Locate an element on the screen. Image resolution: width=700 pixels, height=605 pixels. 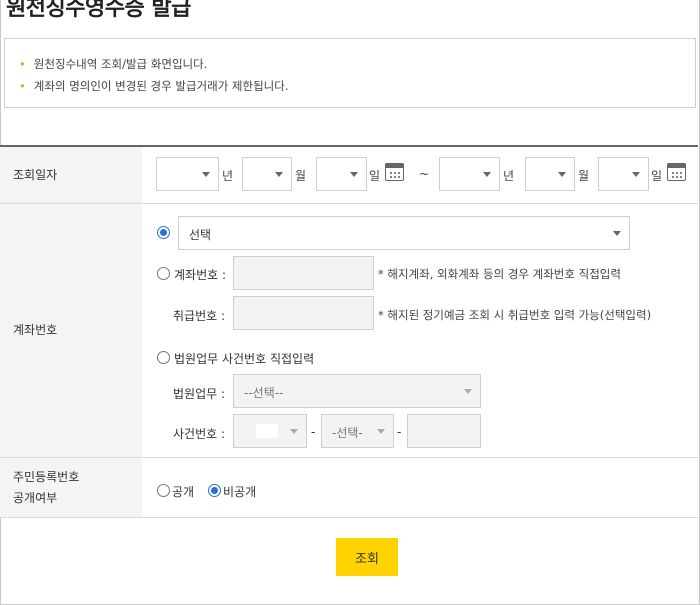
start-month-unit: 월 is located at coordinates (301, 176).